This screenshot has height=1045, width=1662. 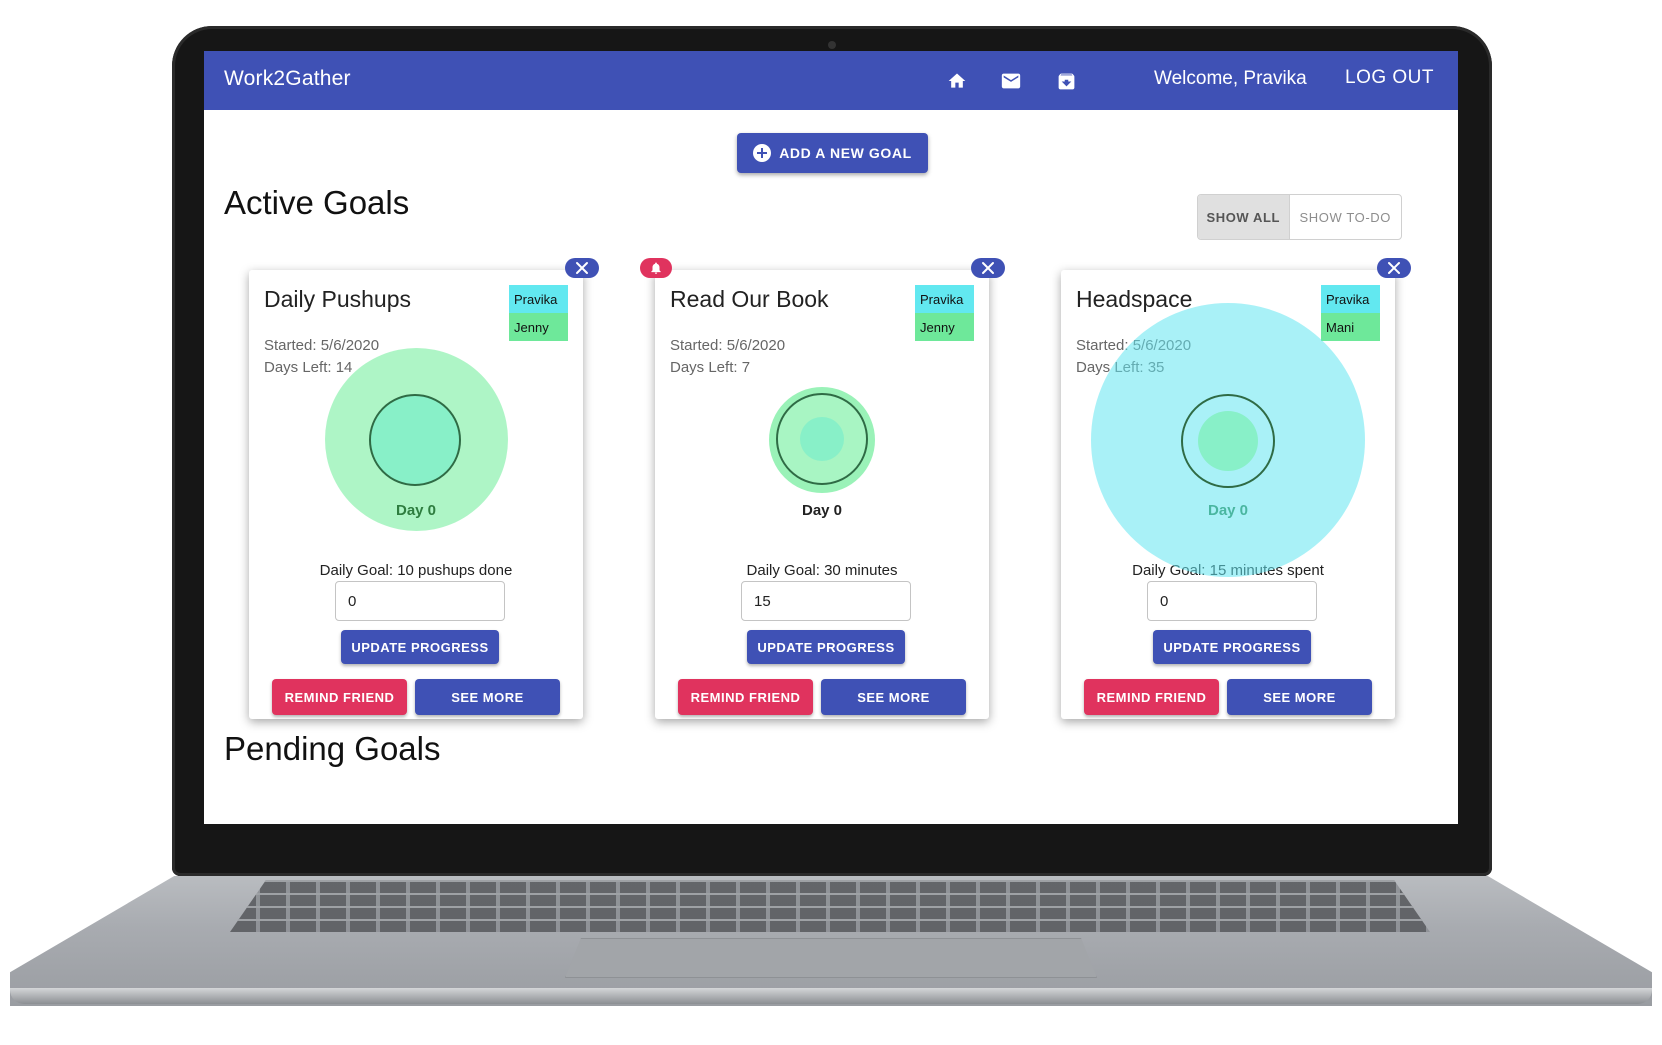 I want to click on active-goals-title: Active Goals, so click(x=317, y=202).